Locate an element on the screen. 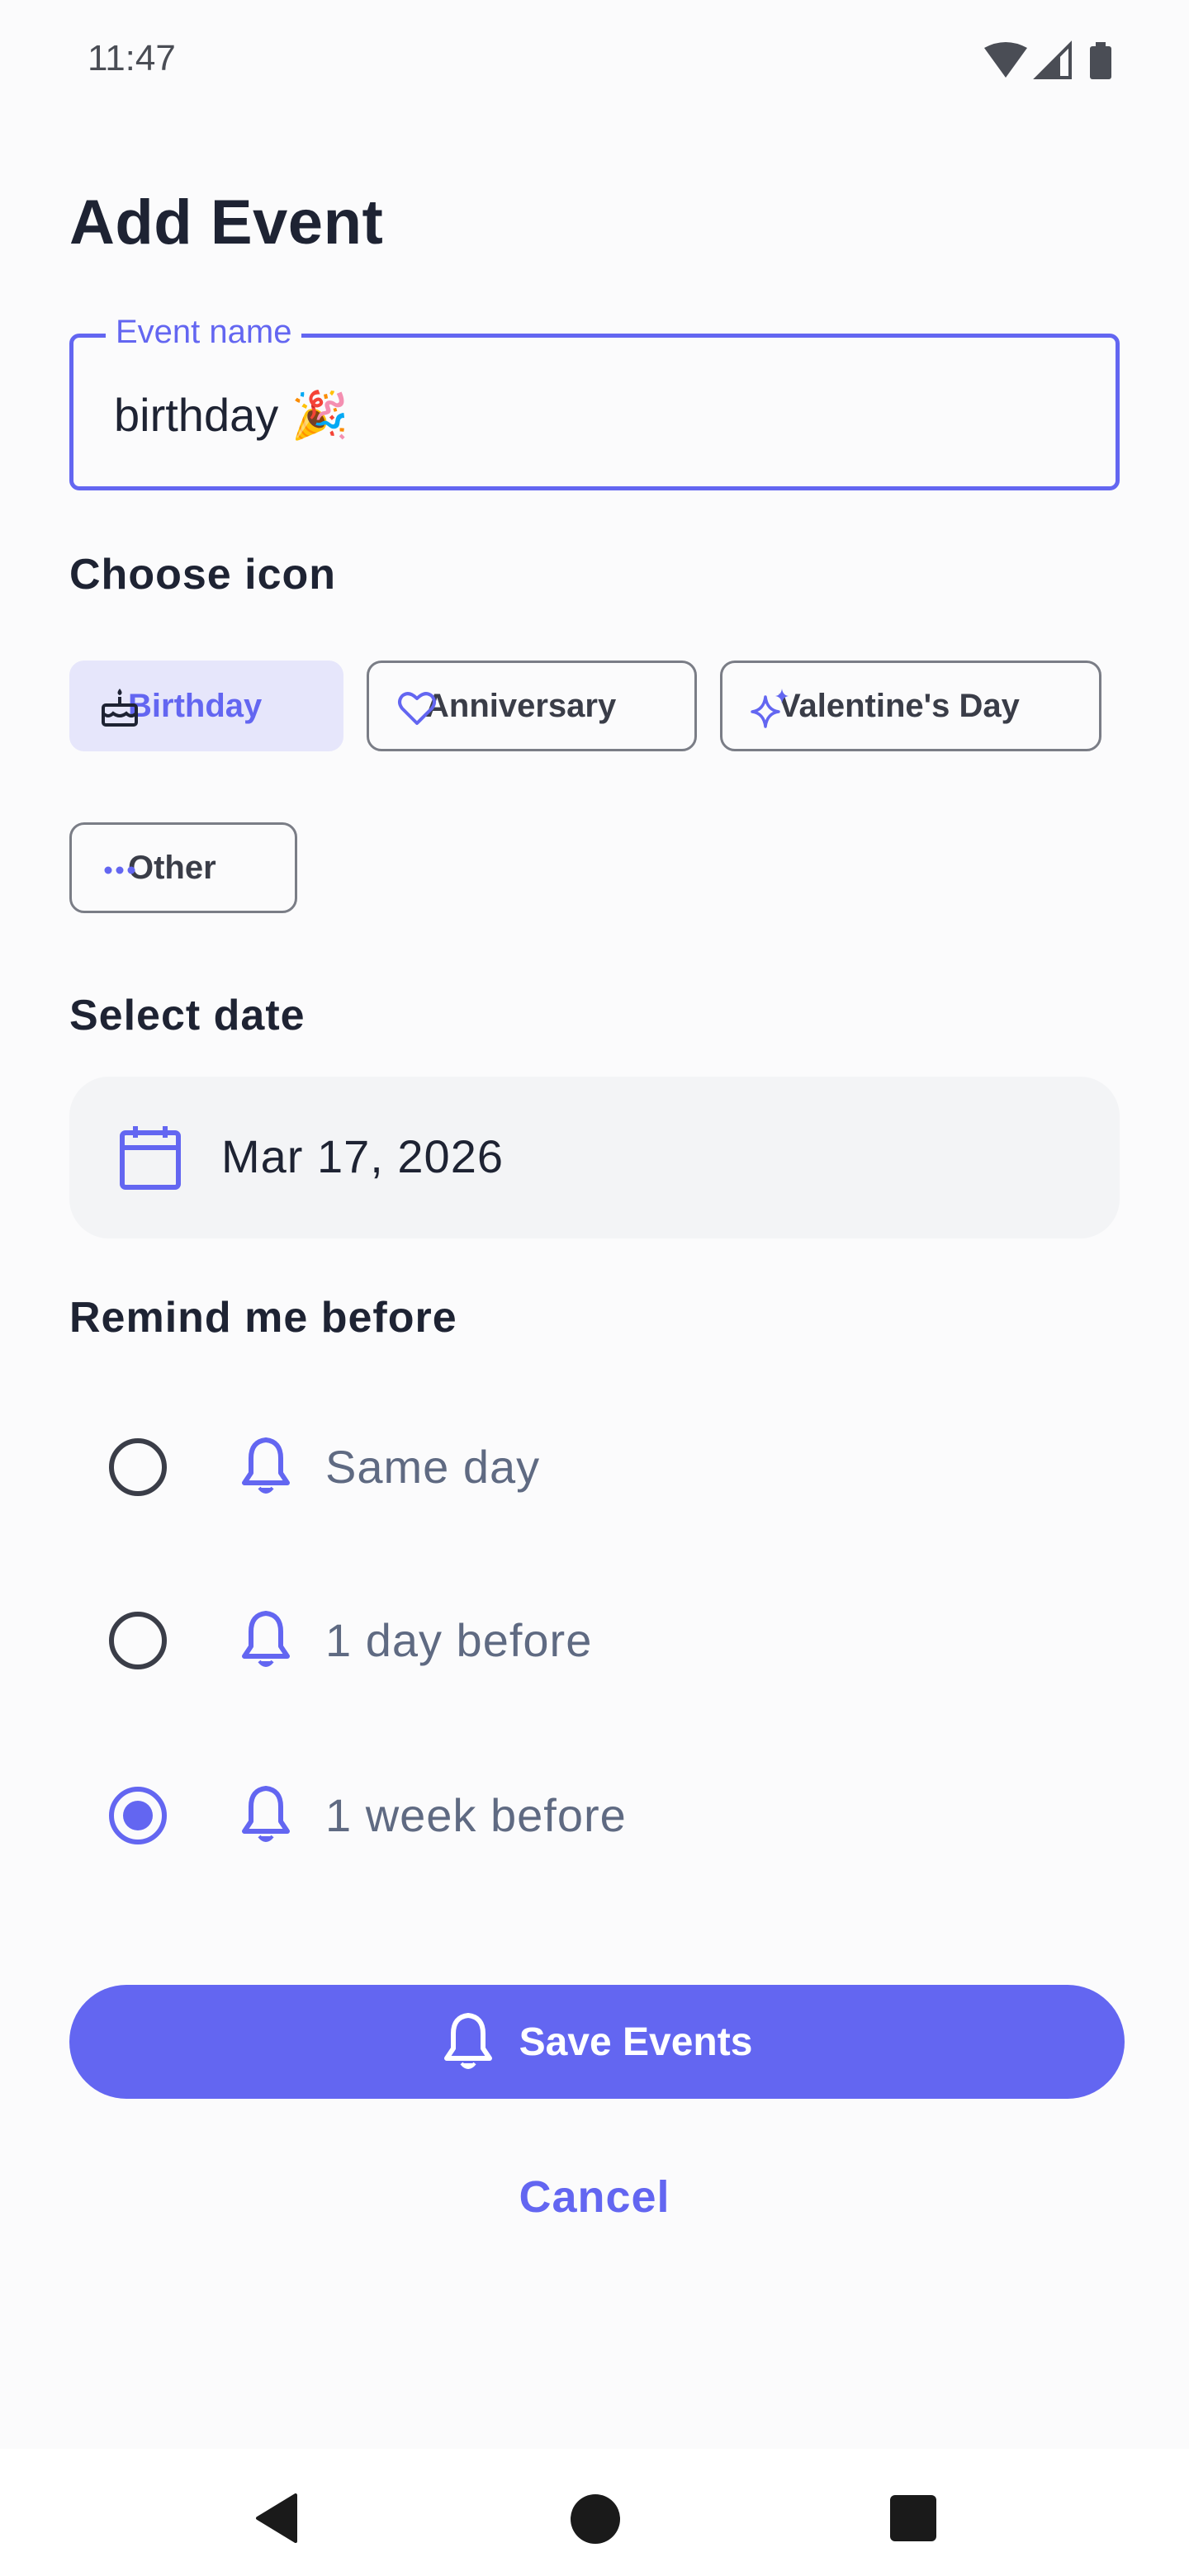 This screenshot has height=2576, width=1189. save-events-button: Save Events is located at coordinates (597, 2042).